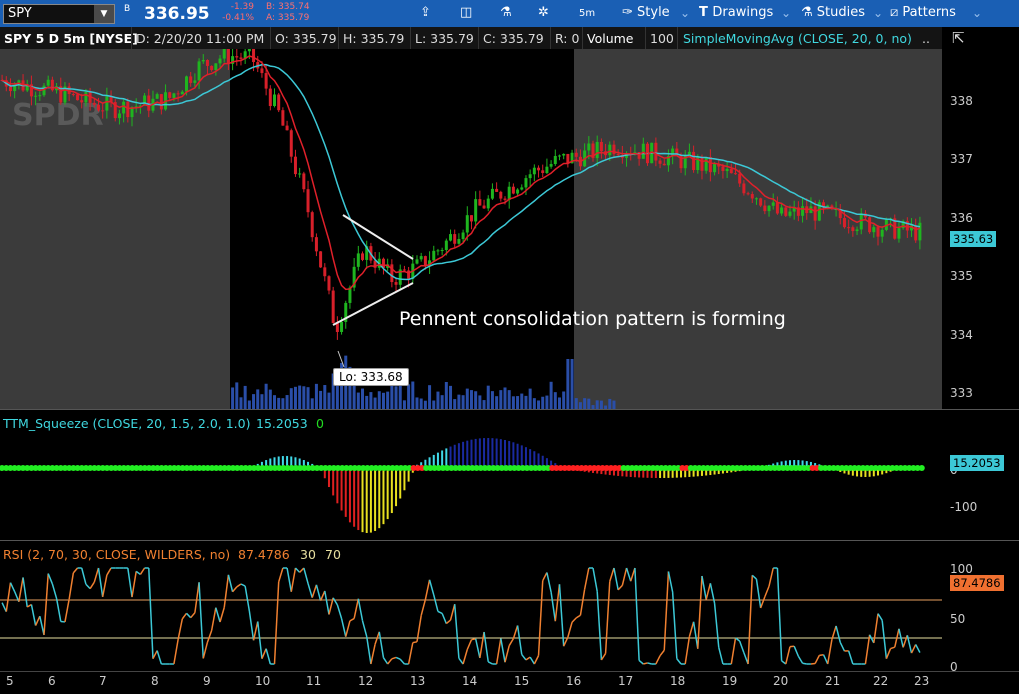 Image resolution: width=1019 pixels, height=694 pixels. I want to click on header-more: .., so click(926, 38).